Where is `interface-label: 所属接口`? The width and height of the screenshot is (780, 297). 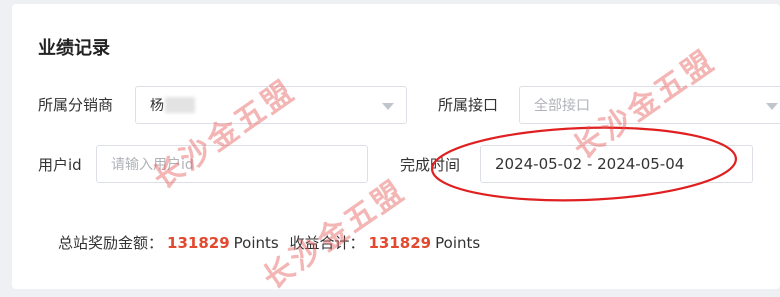 interface-label: 所属接口 is located at coordinates (468, 105).